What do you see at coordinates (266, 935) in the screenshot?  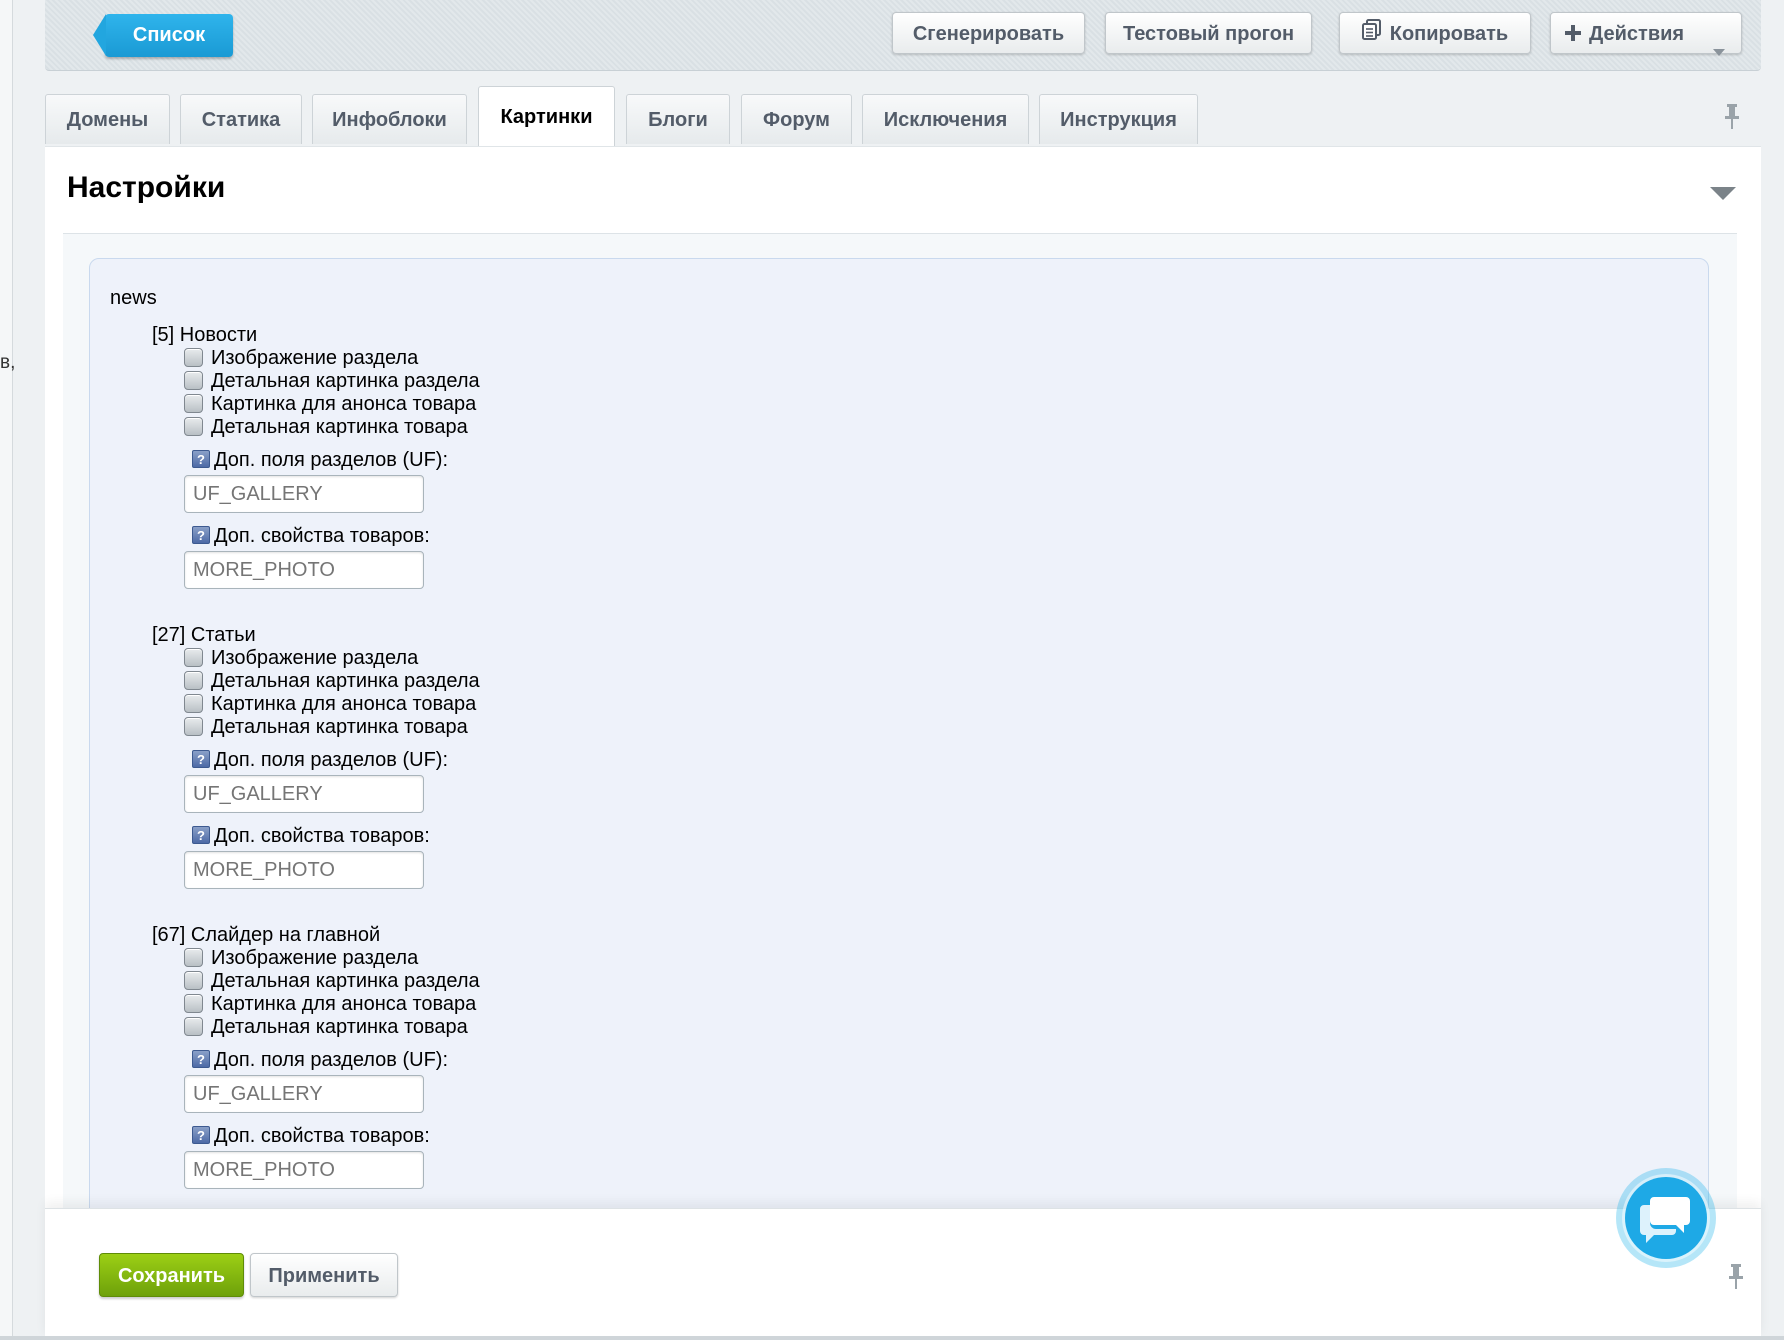 I see `section-title: [67] Слайдер на главной` at bounding box center [266, 935].